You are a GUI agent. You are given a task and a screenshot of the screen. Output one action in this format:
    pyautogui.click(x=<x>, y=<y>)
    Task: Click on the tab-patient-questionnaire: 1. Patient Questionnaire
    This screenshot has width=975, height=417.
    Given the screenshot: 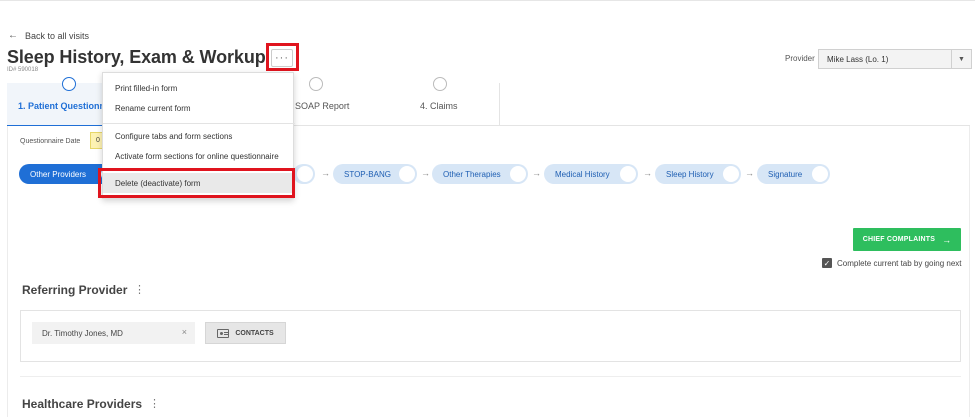 What is the action you would take?
    pyautogui.click(x=64, y=102)
    